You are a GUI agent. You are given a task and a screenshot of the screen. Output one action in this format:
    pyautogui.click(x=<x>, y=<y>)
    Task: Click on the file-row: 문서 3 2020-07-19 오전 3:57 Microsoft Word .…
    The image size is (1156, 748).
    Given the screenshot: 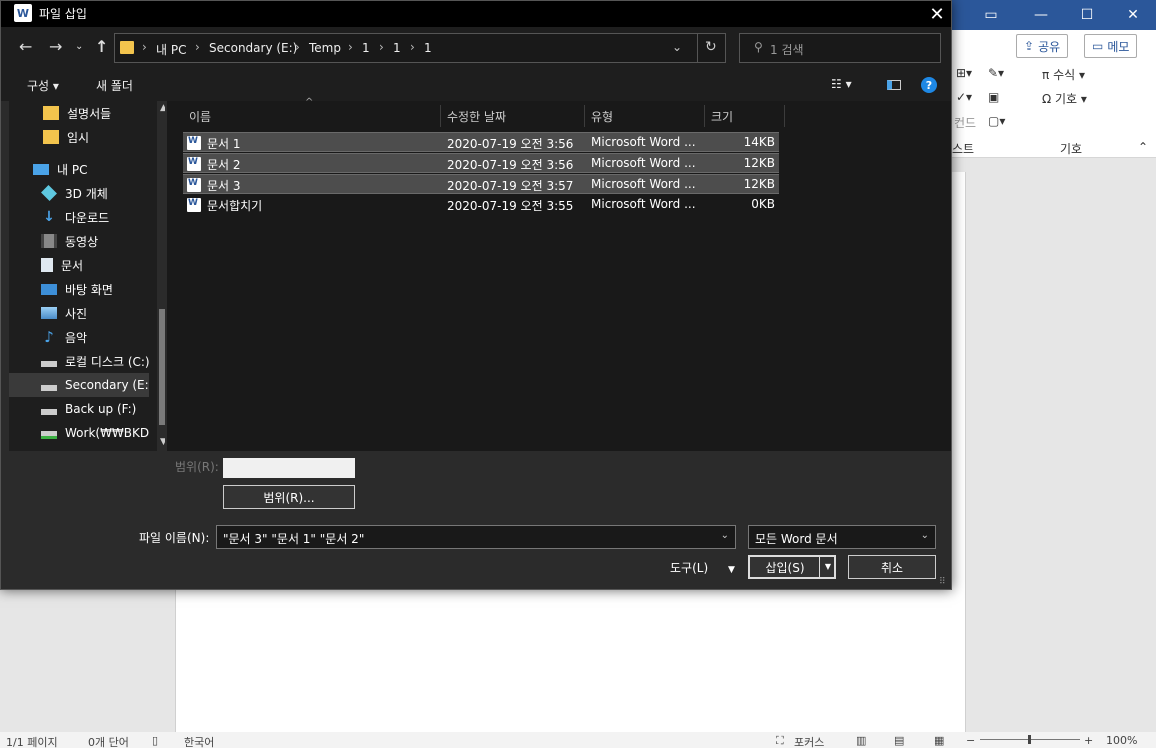 What is the action you would take?
    pyautogui.click(x=481, y=184)
    